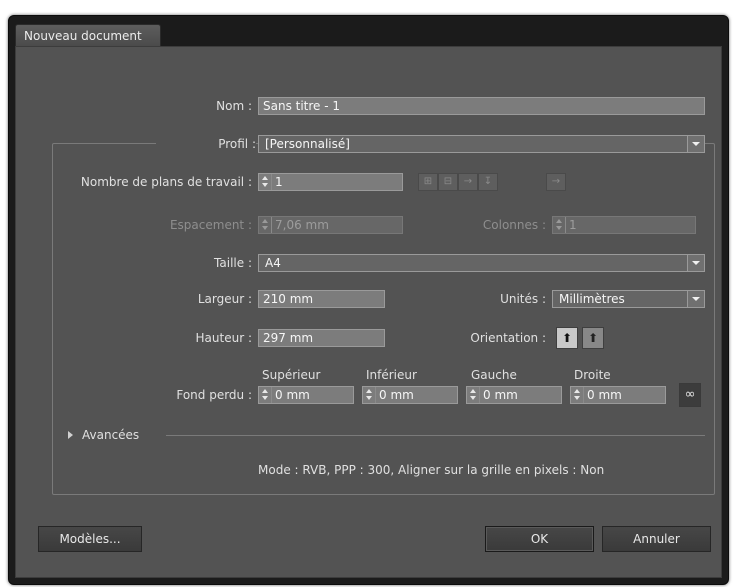  Describe the element at coordinates (539, 539) in the screenshot. I see `ok-button: OK` at that location.